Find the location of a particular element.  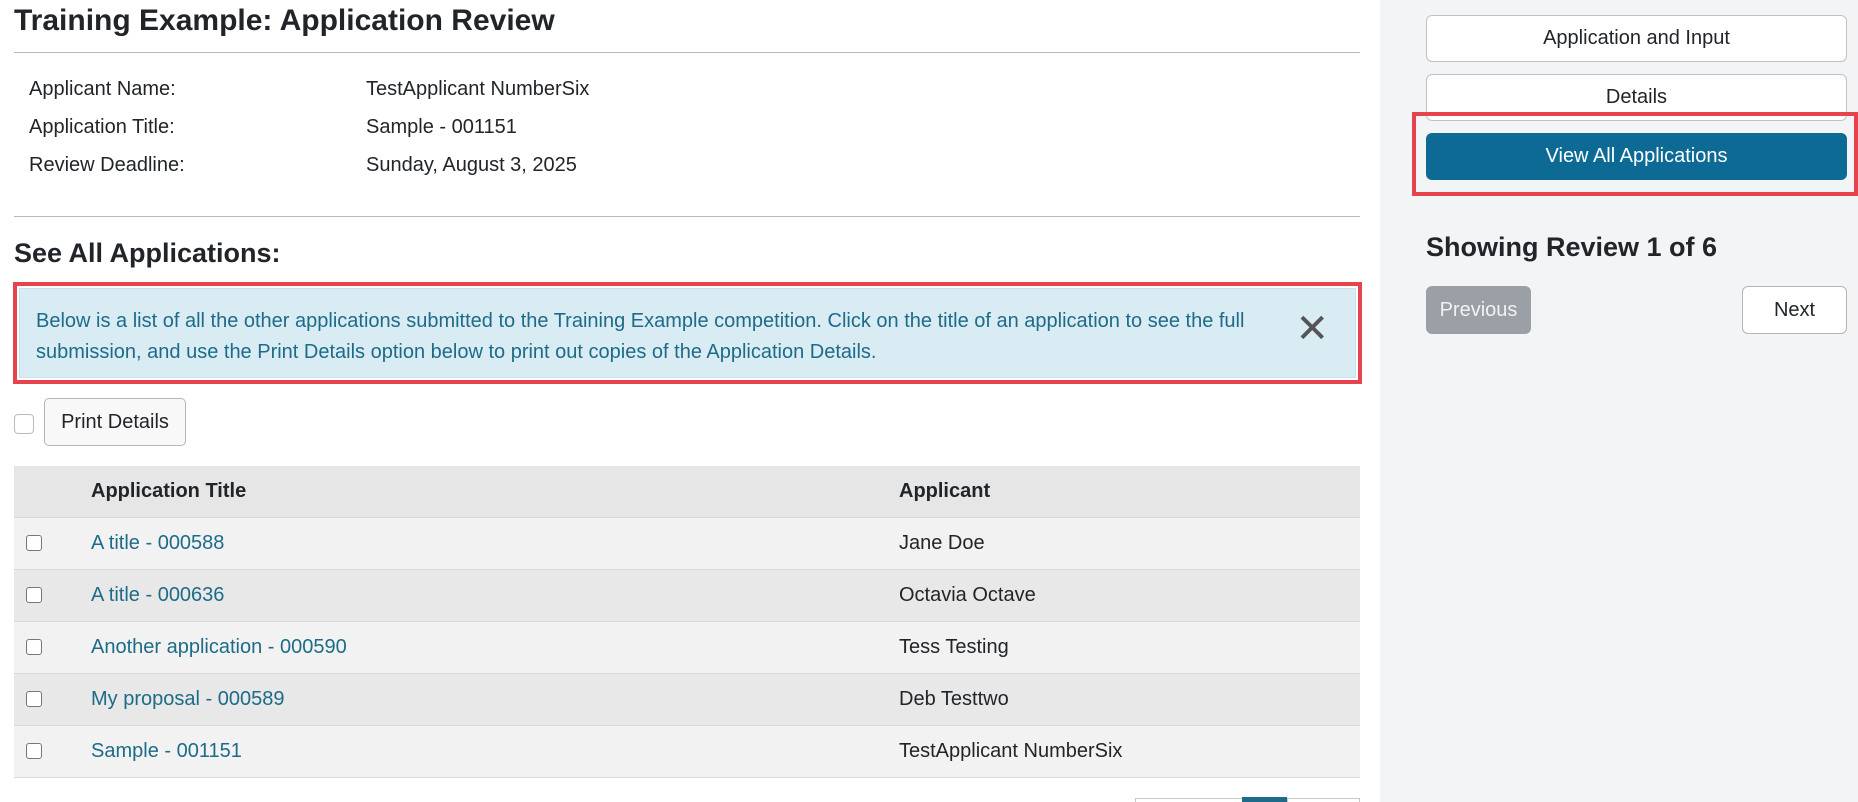

pagination-prev is located at coordinates (1189, 800).